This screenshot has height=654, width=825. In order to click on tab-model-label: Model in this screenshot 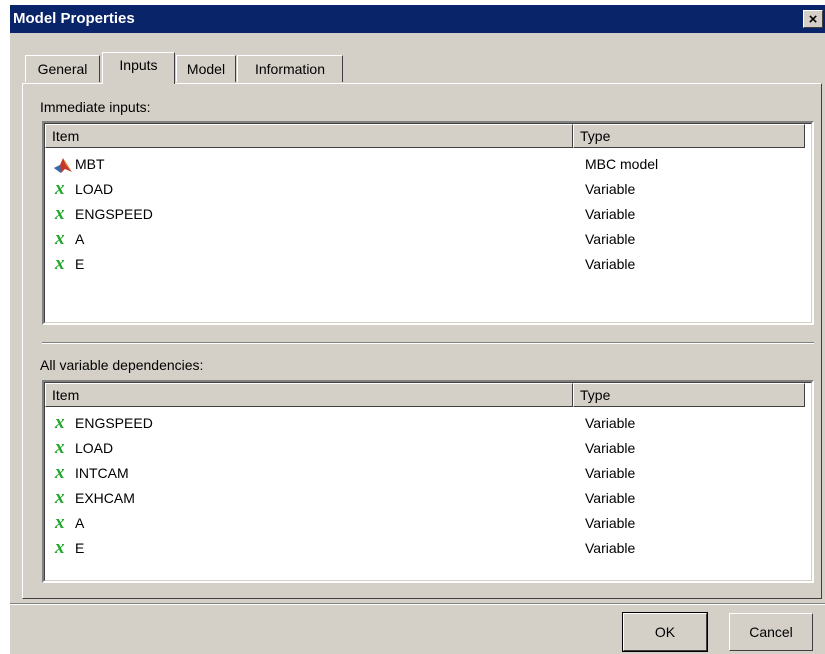, I will do `click(206, 69)`.